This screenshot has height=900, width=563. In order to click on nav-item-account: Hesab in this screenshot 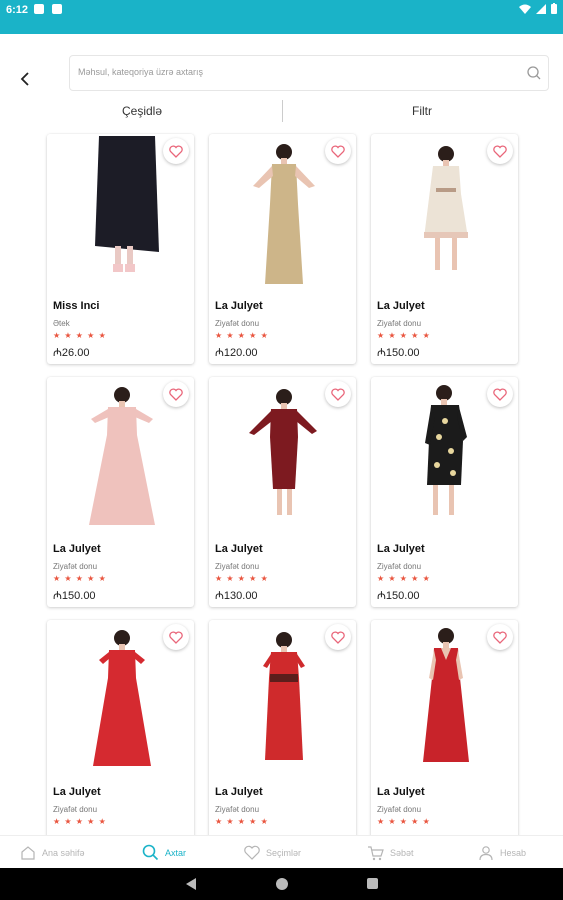, I will do `click(502, 852)`.